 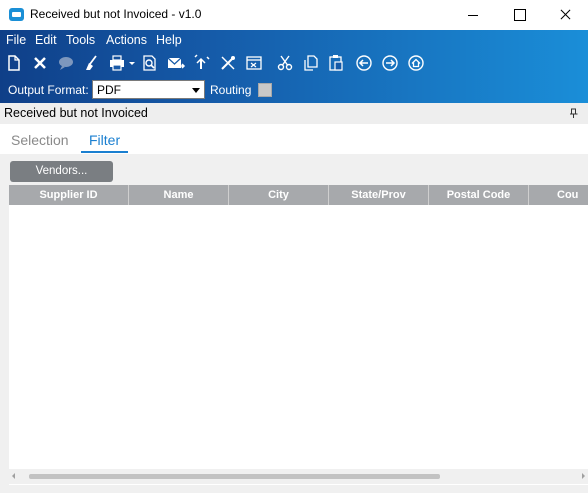 I want to click on column-header-state-prov: State/Prov, so click(x=379, y=195).